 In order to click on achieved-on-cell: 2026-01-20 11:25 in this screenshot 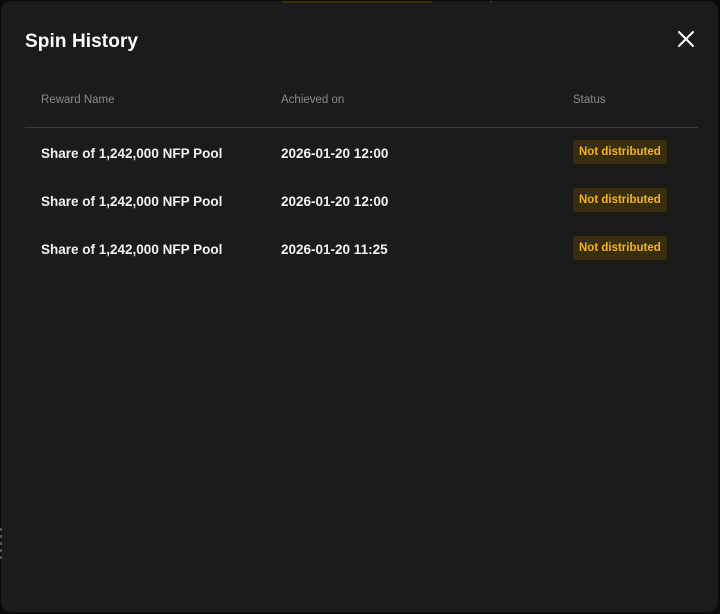, I will do `click(334, 249)`.